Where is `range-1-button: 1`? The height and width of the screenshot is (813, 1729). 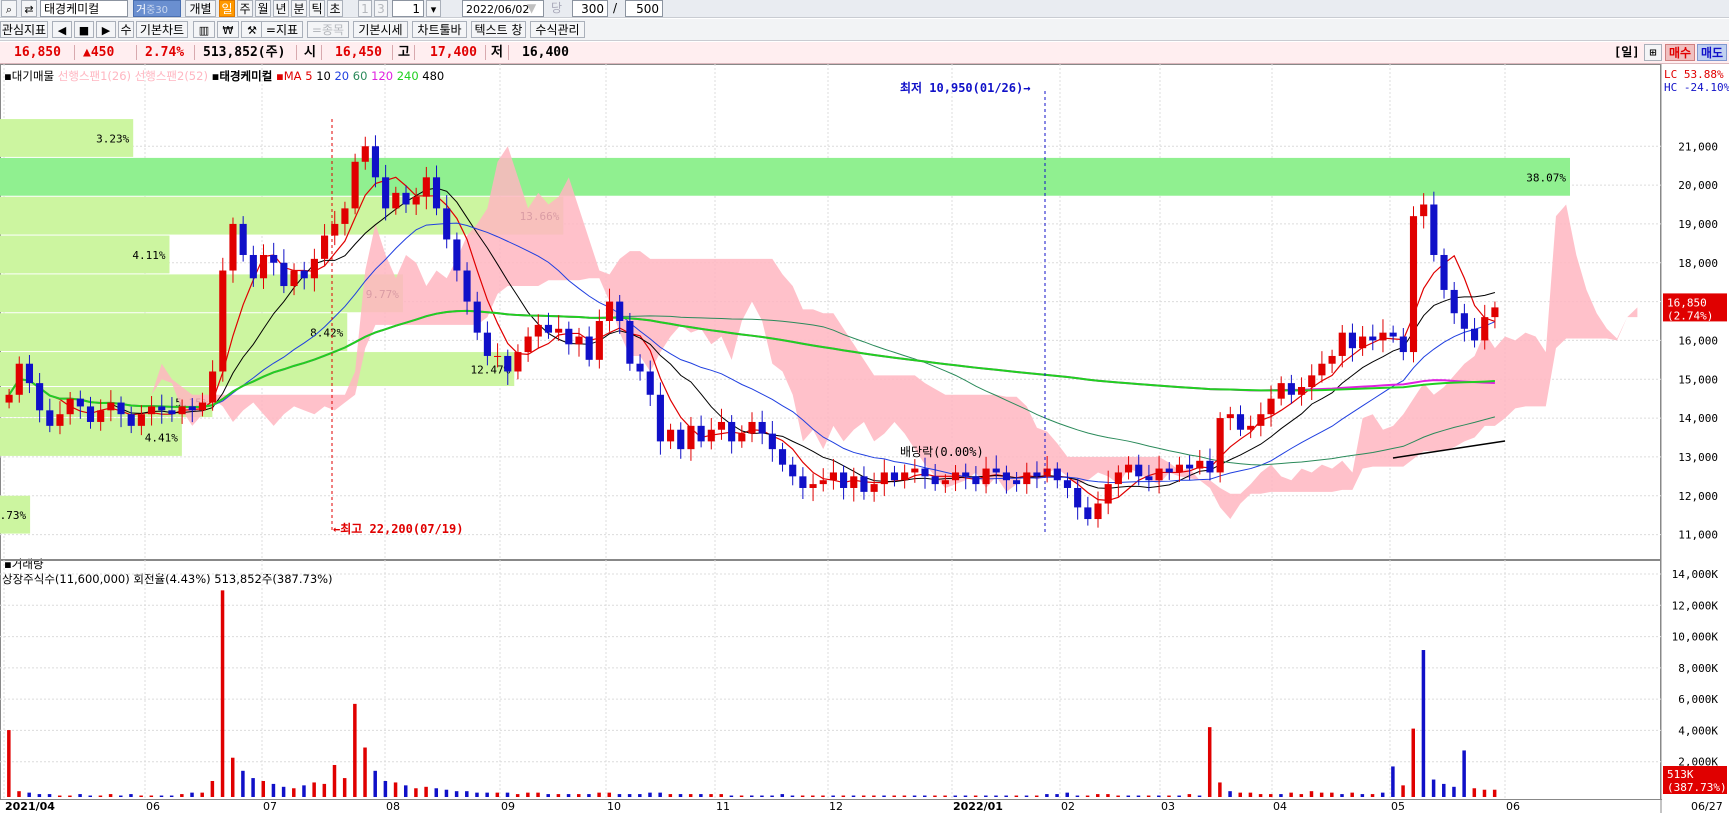
range-1-button: 1 is located at coordinates (365, 8).